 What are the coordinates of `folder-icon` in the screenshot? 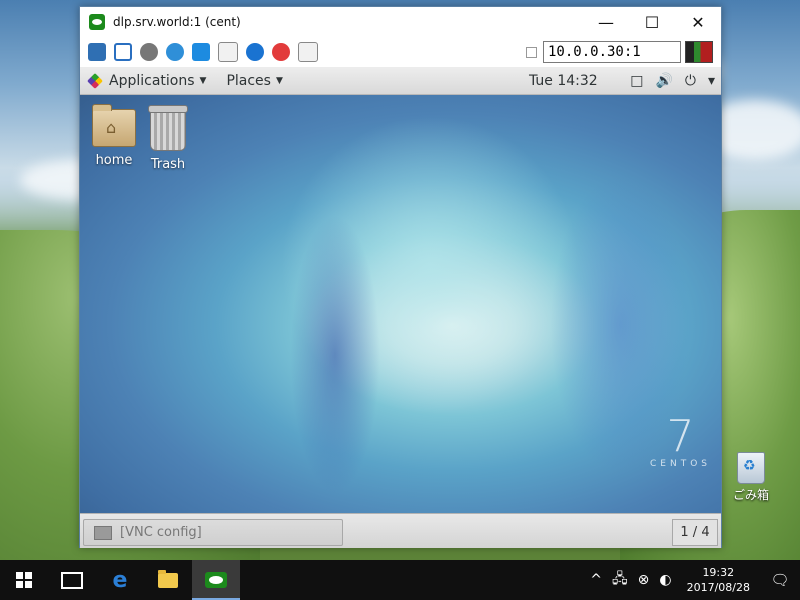 It's located at (168, 578).